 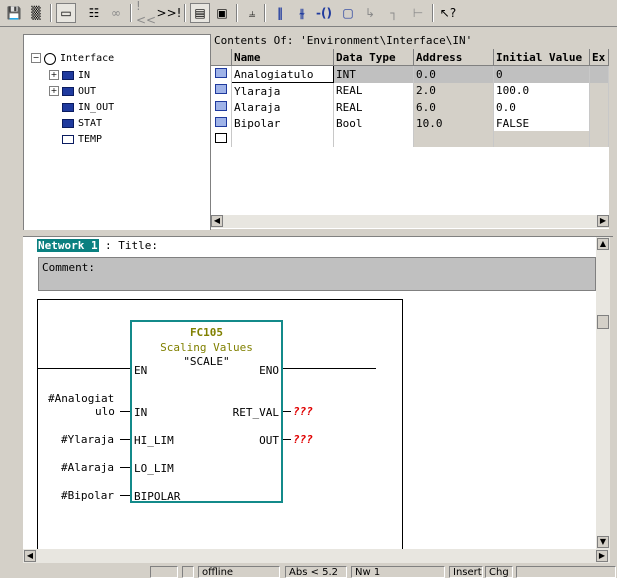 I want to click on pin-ret-val: RET_VAL, so click(x=256, y=412).